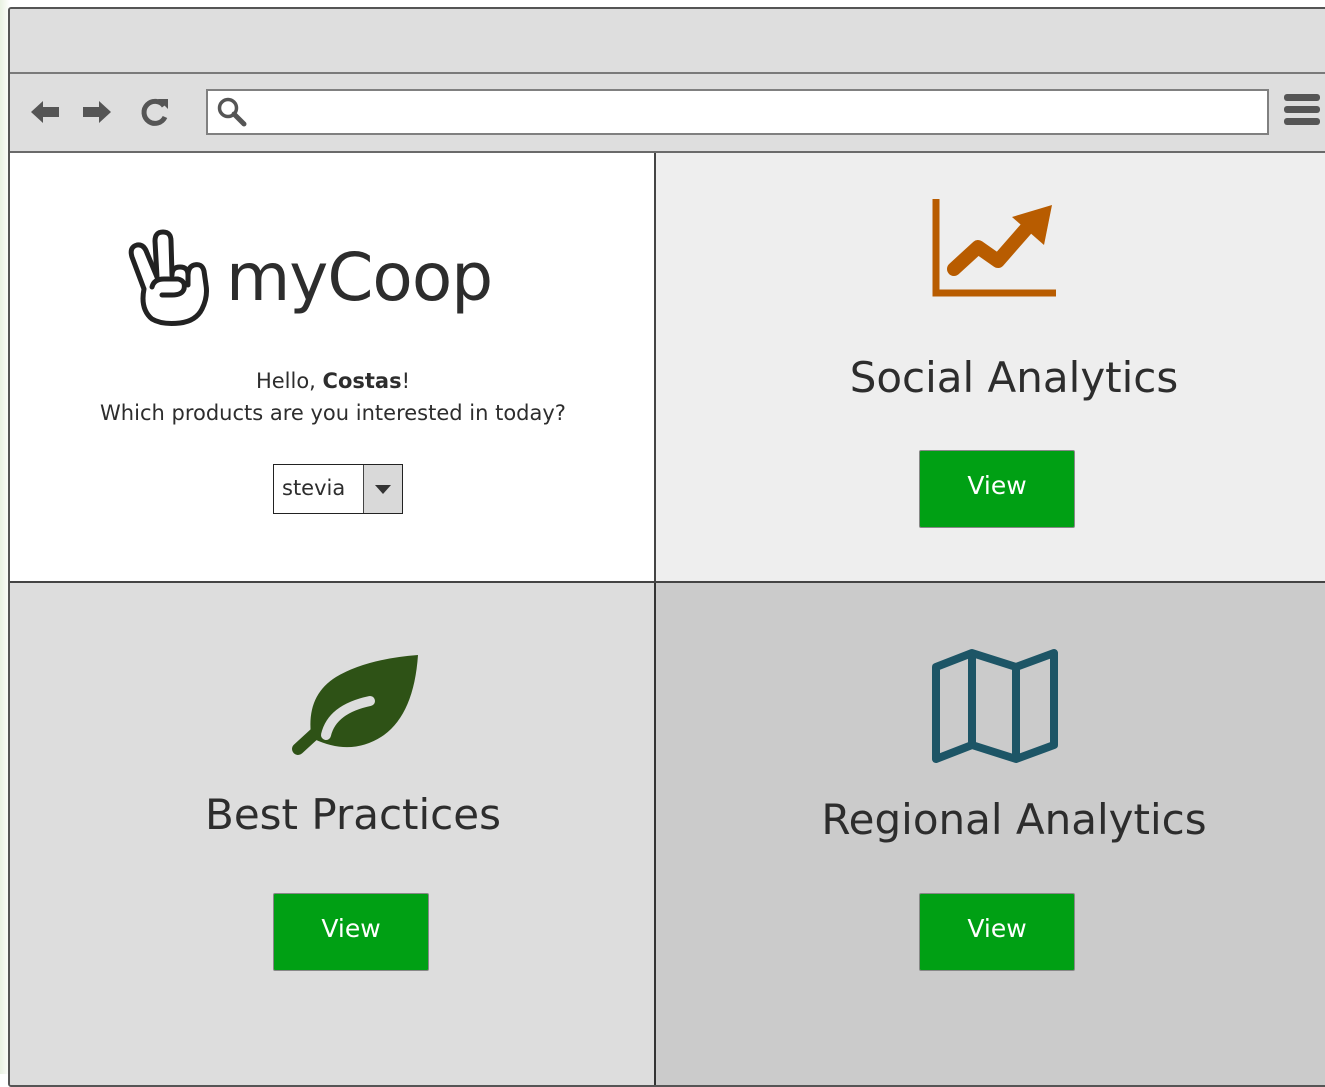 This screenshot has height=1087, width=1325. Describe the element at coordinates (97, 112) in the screenshot. I see `forward-arrow-icon` at that location.